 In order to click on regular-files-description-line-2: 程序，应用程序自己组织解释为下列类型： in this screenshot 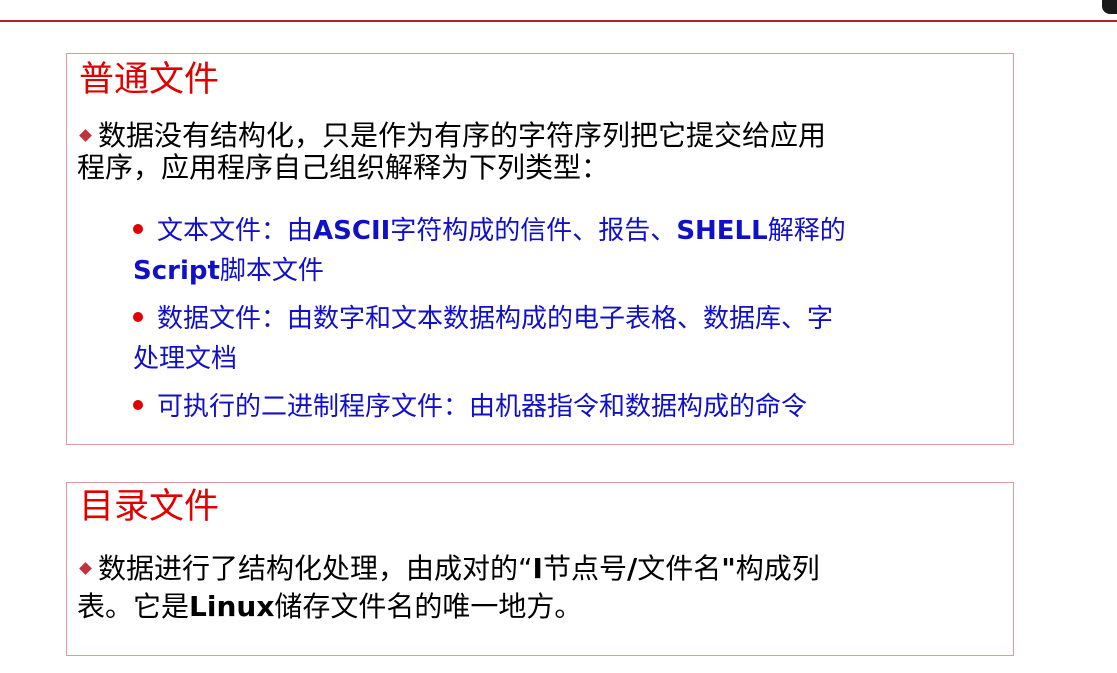, I will do `click(343, 167)`.